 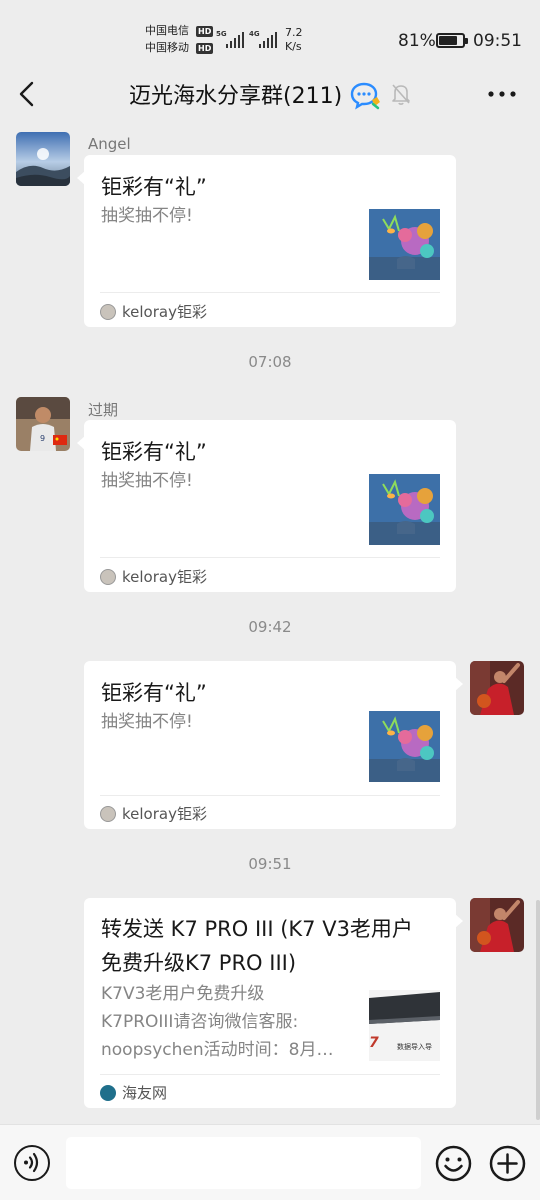 What do you see at coordinates (414, 1047) in the screenshot?
I see `thumb-caption: 数据导入导` at bounding box center [414, 1047].